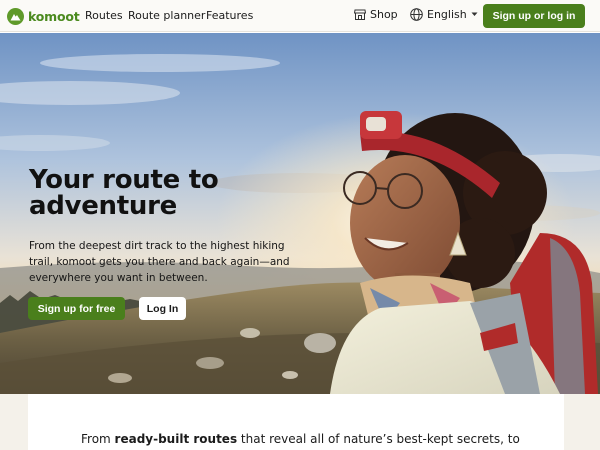 This screenshot has width=600, height=450. I want to click on language-selector: English, so click(444, 14).